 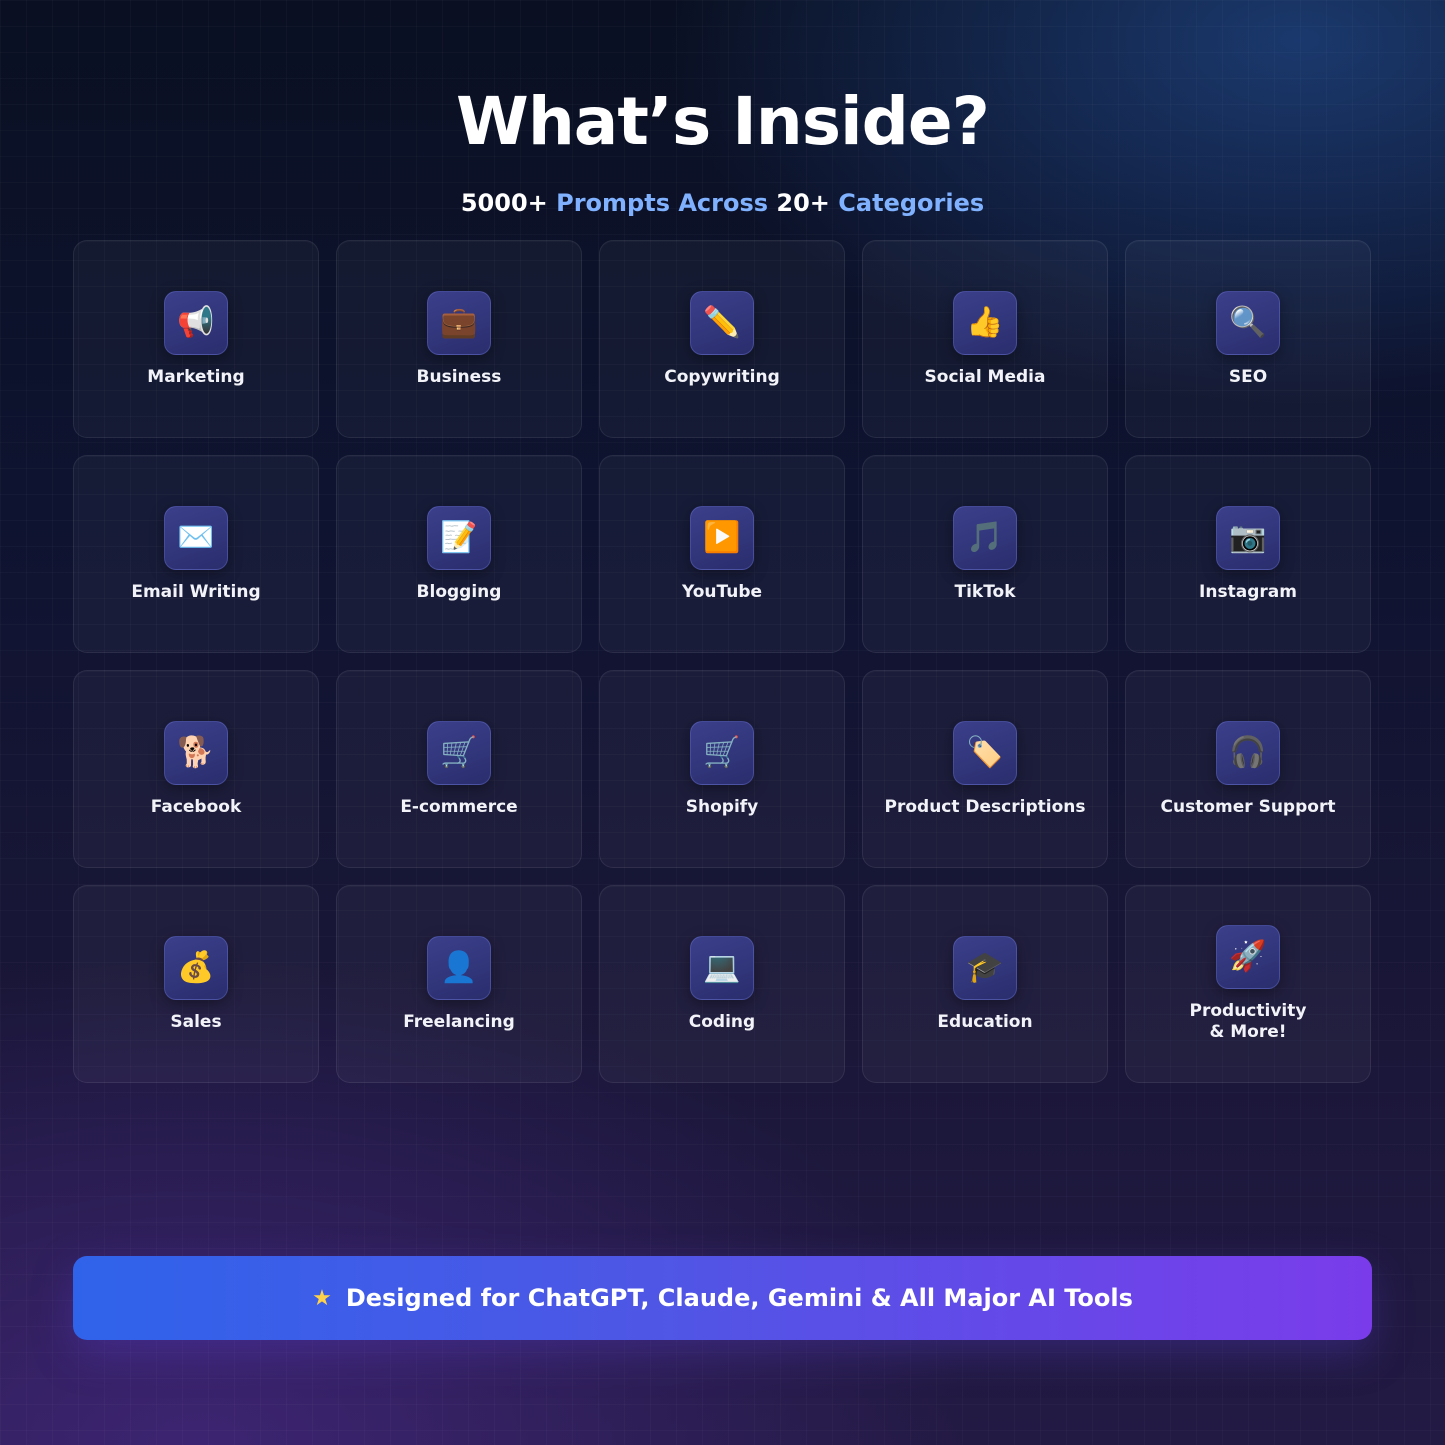 I want to click on category-label: Social Media, so click(x=985, y=376).